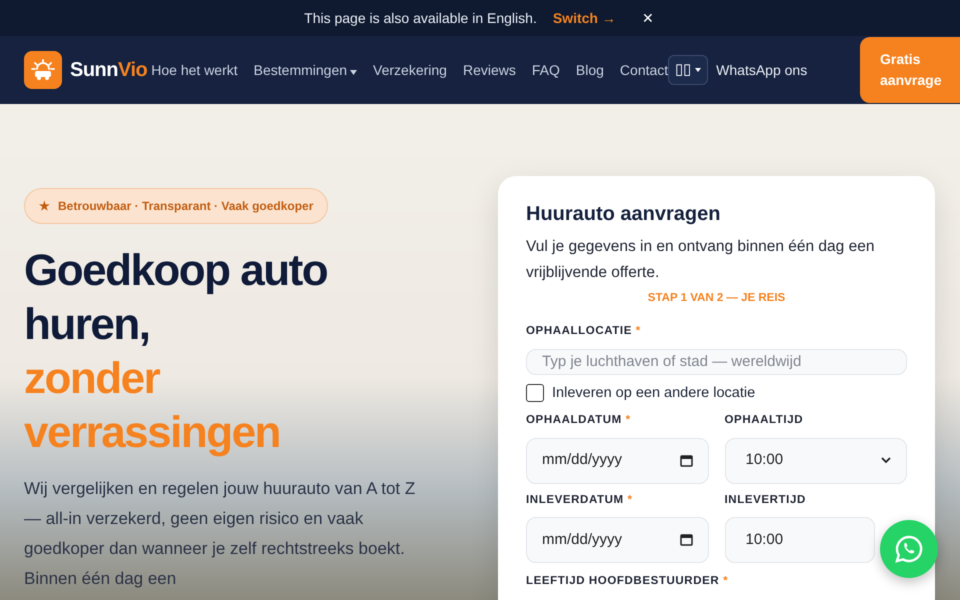 Image resolution: width=960 pixels, height=600 pixels. What do you see at coordinates (683, 70) in the screenshot?
I see `flag-icon: ▯▯` at bounding box center [683, 70].